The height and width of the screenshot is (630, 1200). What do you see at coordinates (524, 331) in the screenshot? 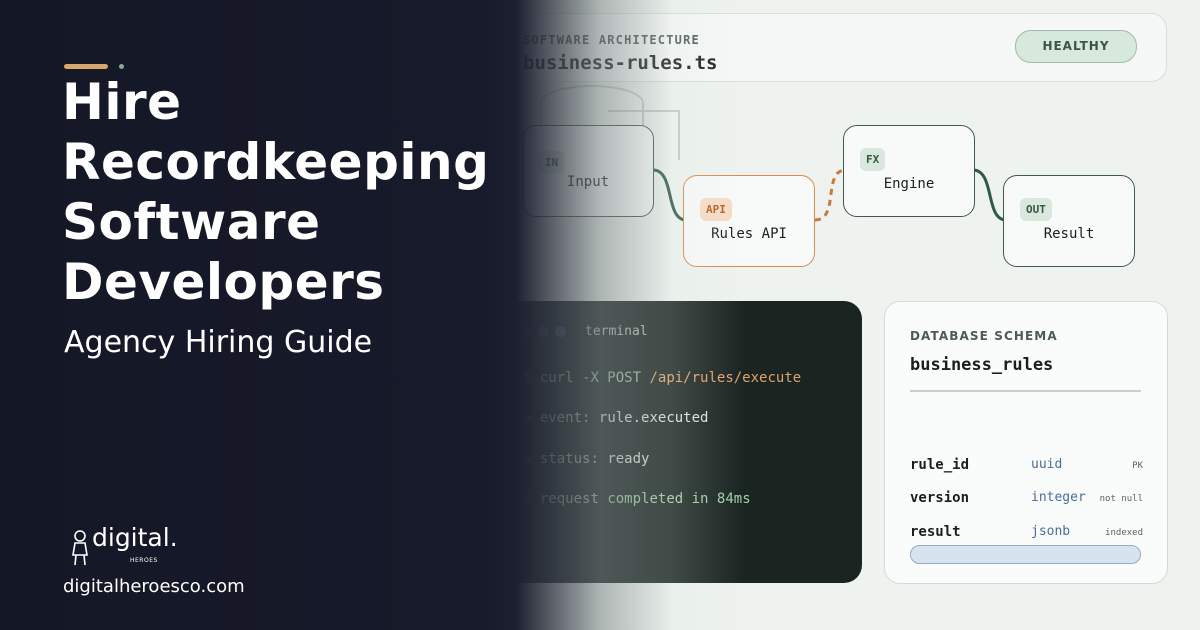
I see `close-dot-icon` at bounding box center [524, 331].